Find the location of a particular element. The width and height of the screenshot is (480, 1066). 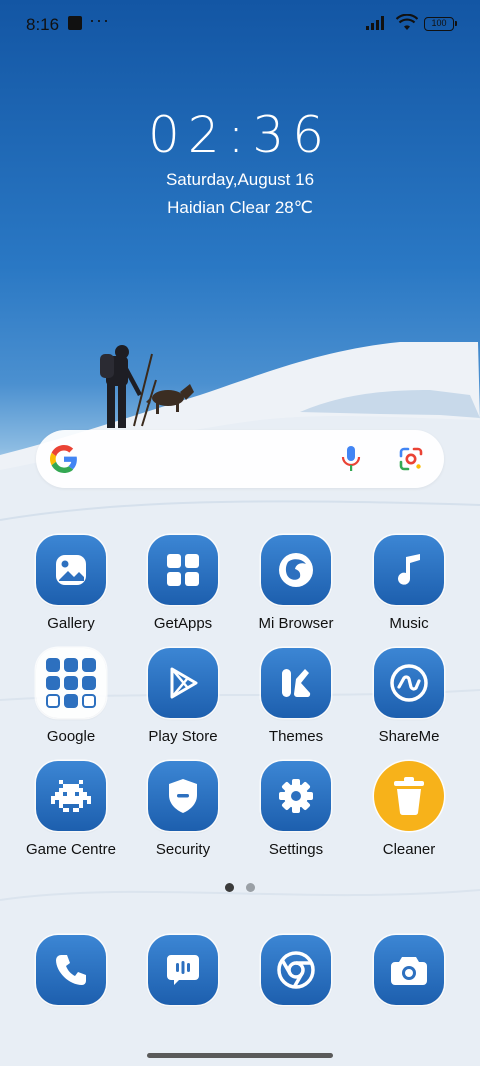

drive-icon is located at coordinates (71, 683).